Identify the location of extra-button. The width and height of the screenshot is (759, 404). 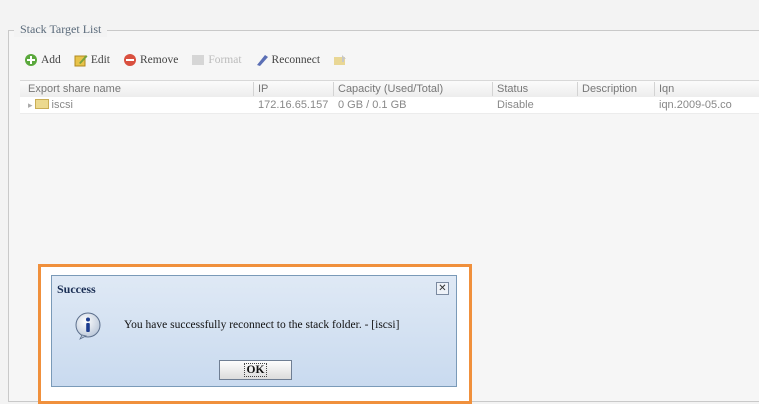
(341, 60).